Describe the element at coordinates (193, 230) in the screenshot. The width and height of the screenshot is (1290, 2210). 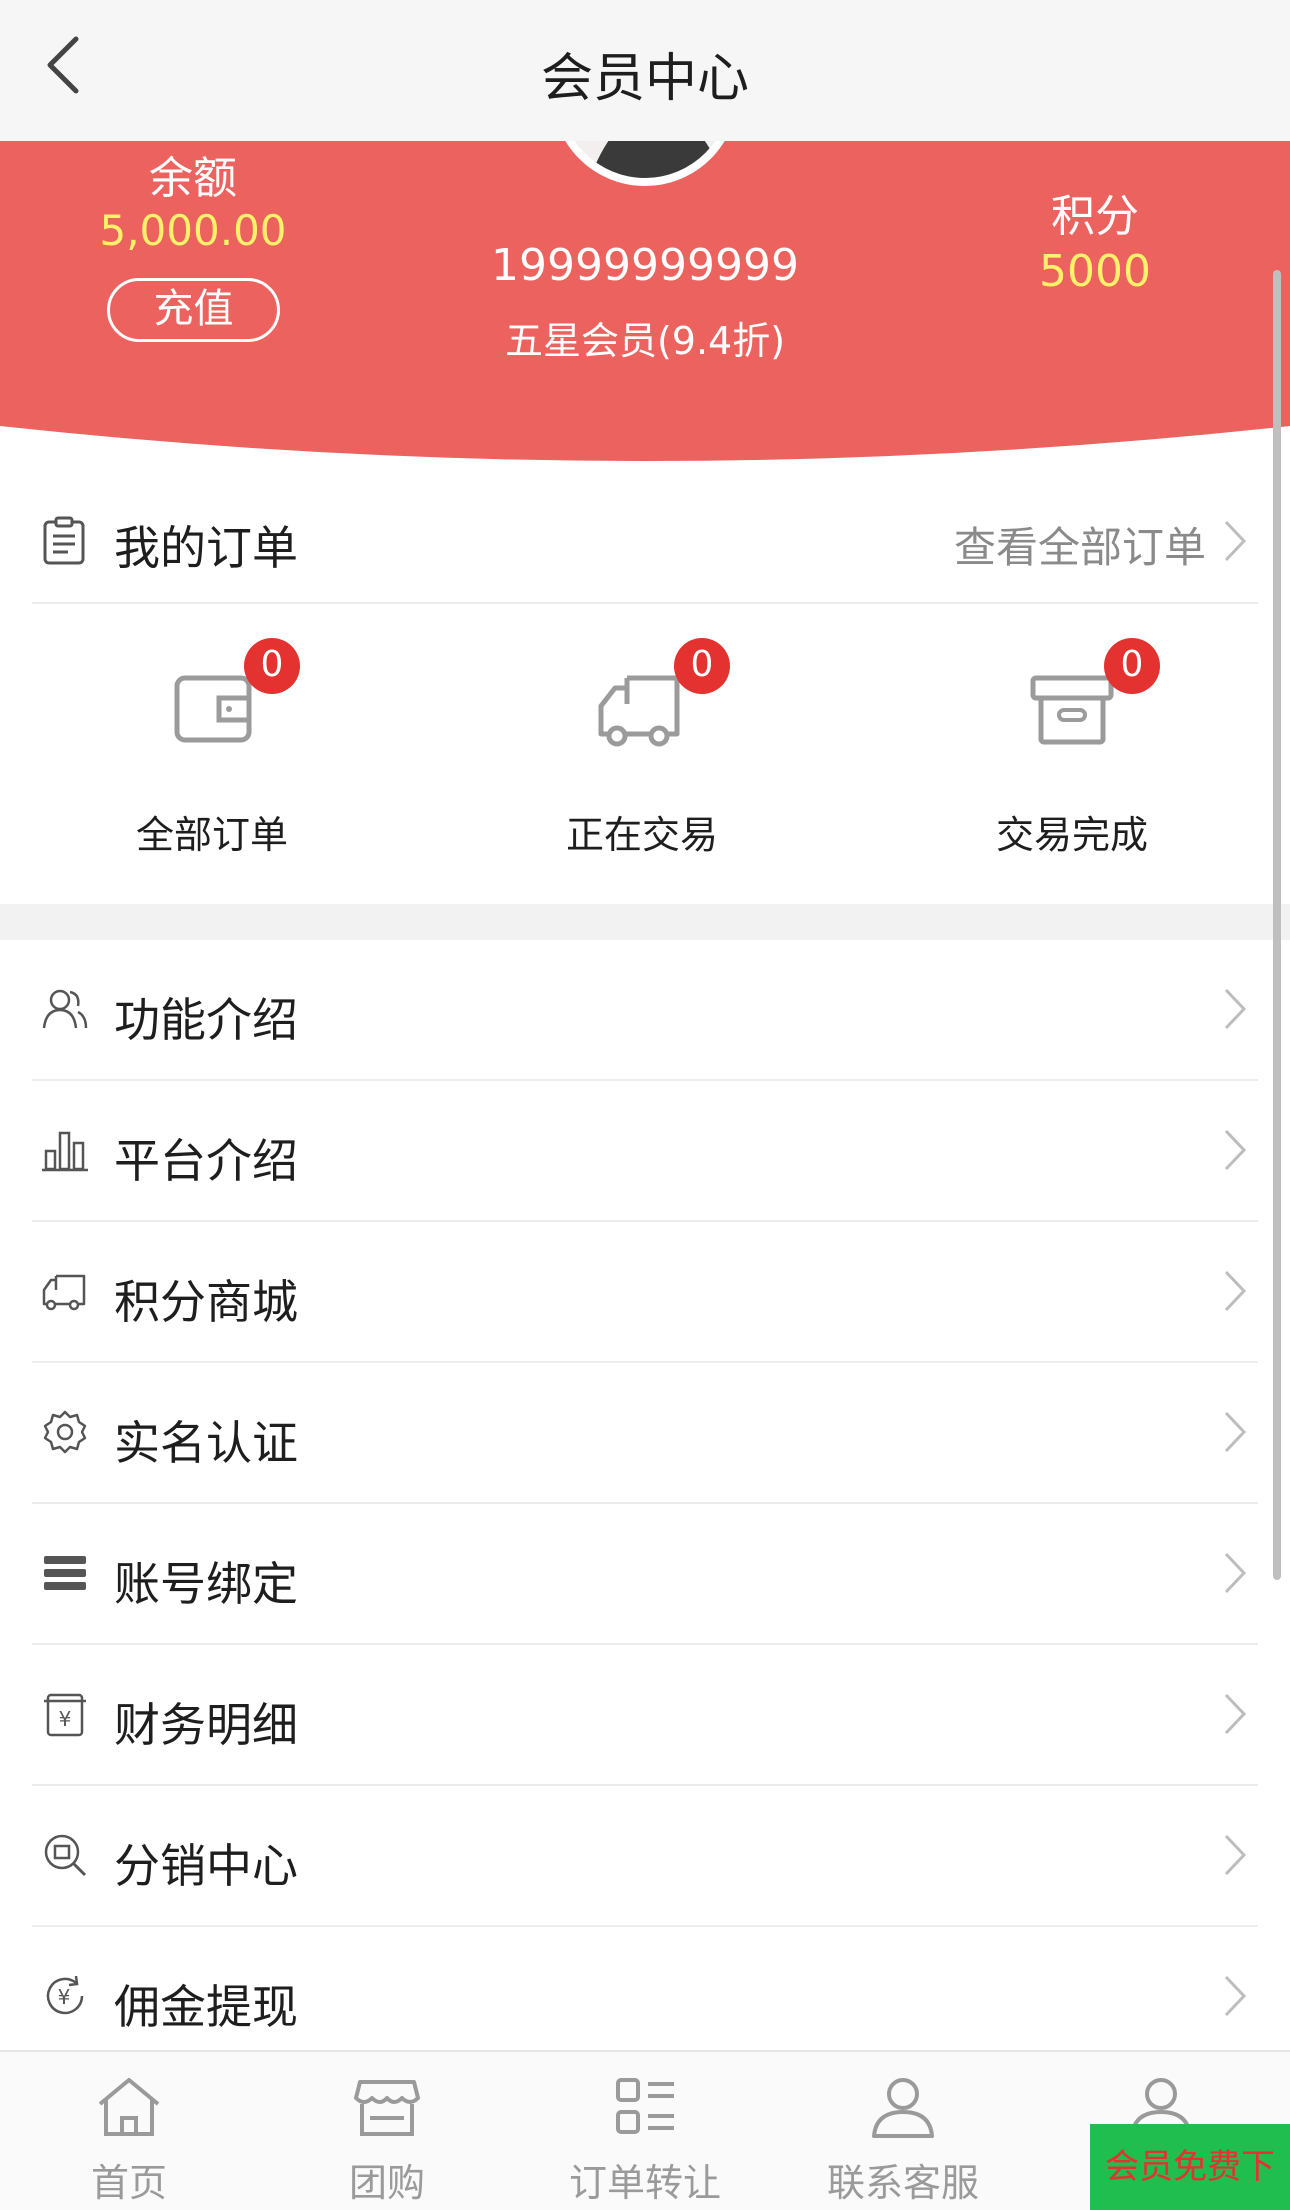
I see `balance-value: 5,000.00` at that location.